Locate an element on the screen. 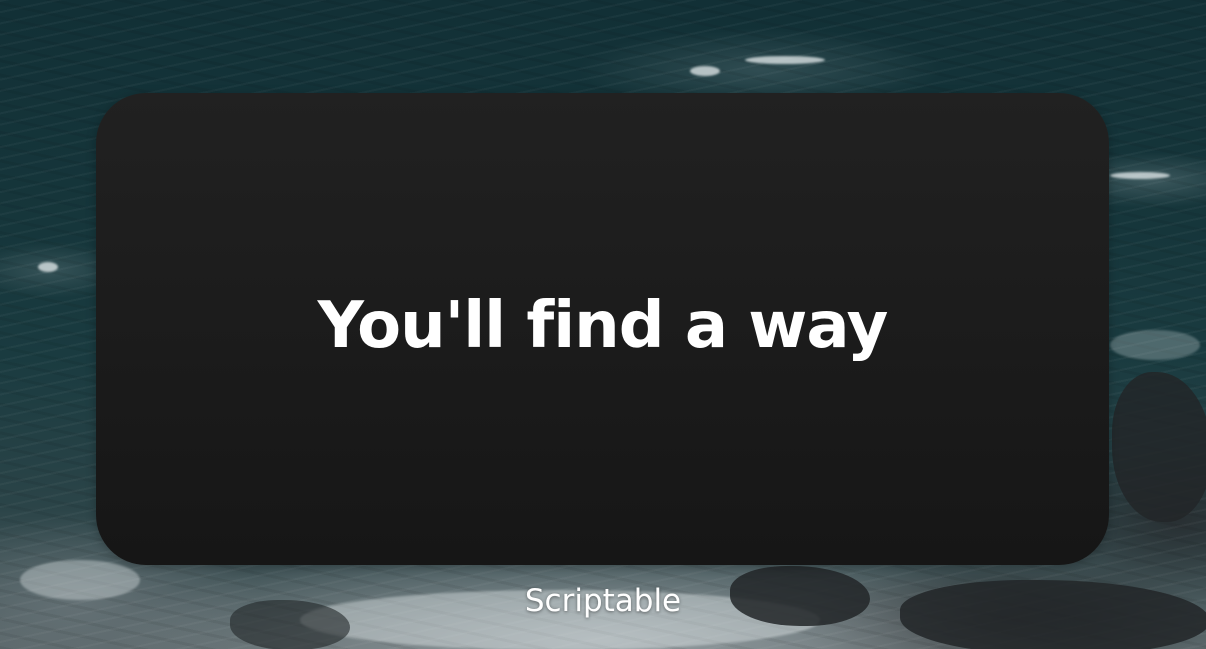 Image resolution: width=1206 pixels, height=649 pixels. widget-app-label: Scriptable is located at coordinates (603, 601).